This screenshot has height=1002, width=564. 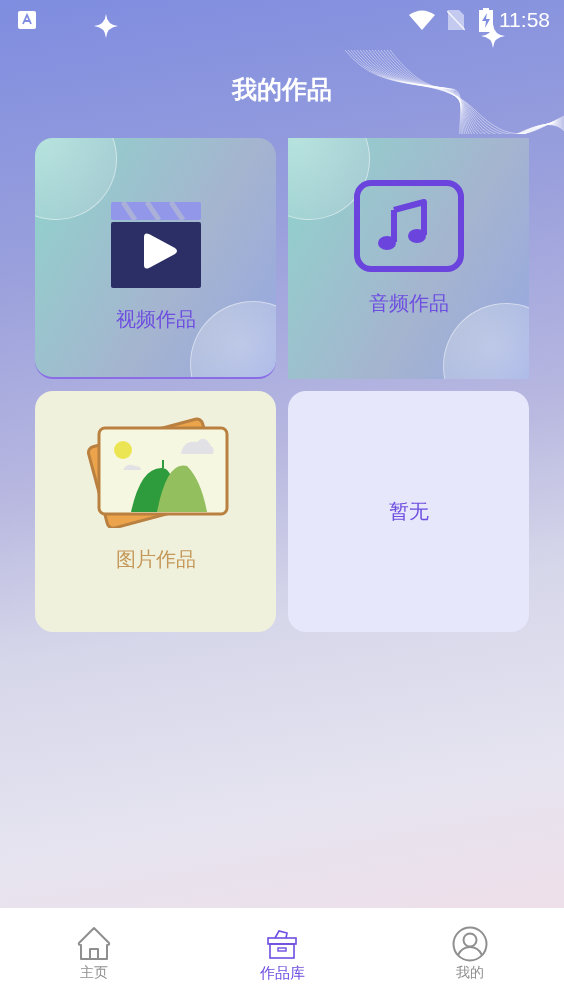 I want to click on nav-tab: 主页, so click(x=94, y=973).